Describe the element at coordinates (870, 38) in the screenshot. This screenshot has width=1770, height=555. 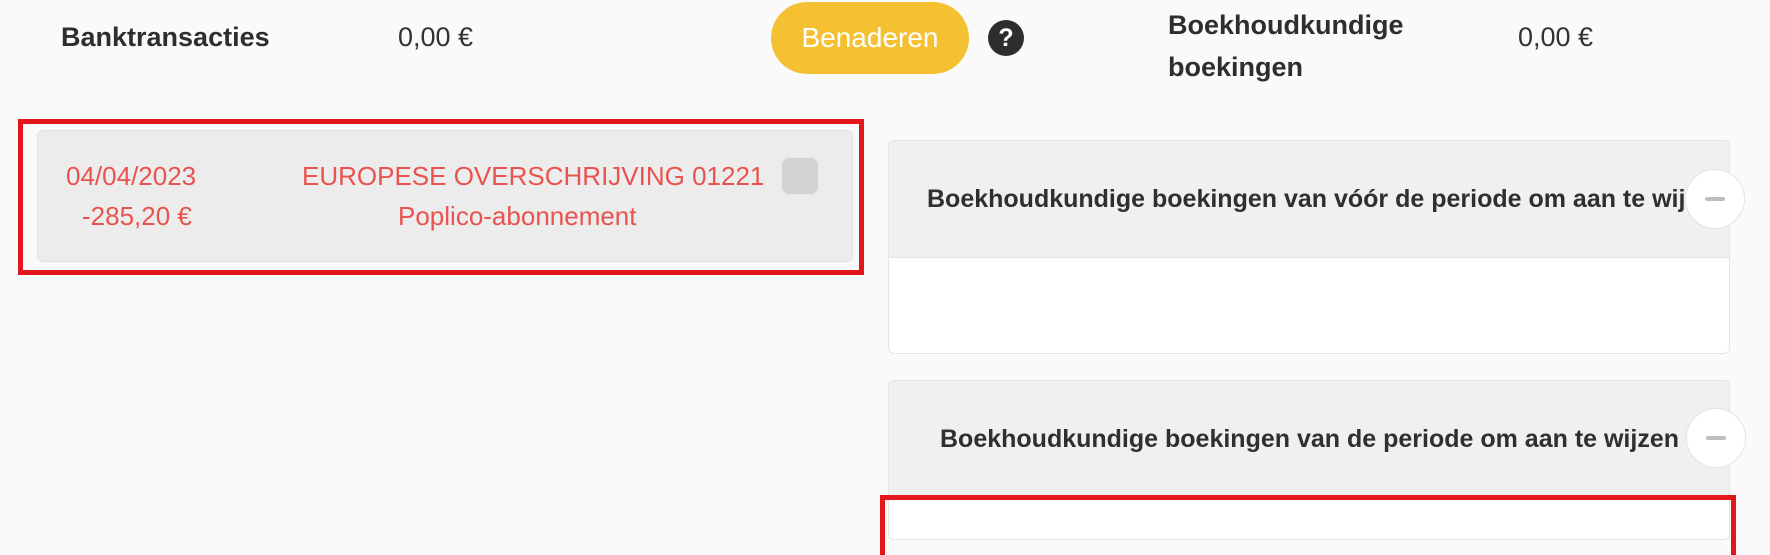
I see `approach-button: Benaderen` at that location.